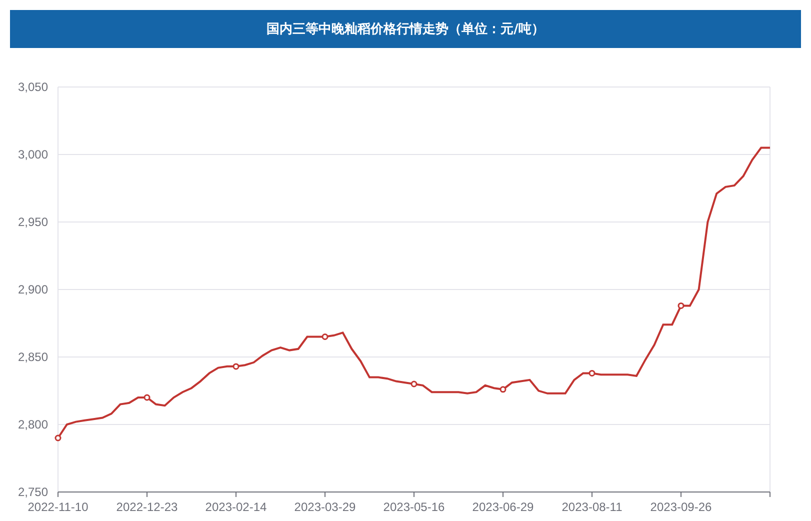 This screenshot has width=811, height=521. I want to click on chart-title: 国内三等中晚籼稻价格行情走势（单位：元/吨）, so click(405, 29).